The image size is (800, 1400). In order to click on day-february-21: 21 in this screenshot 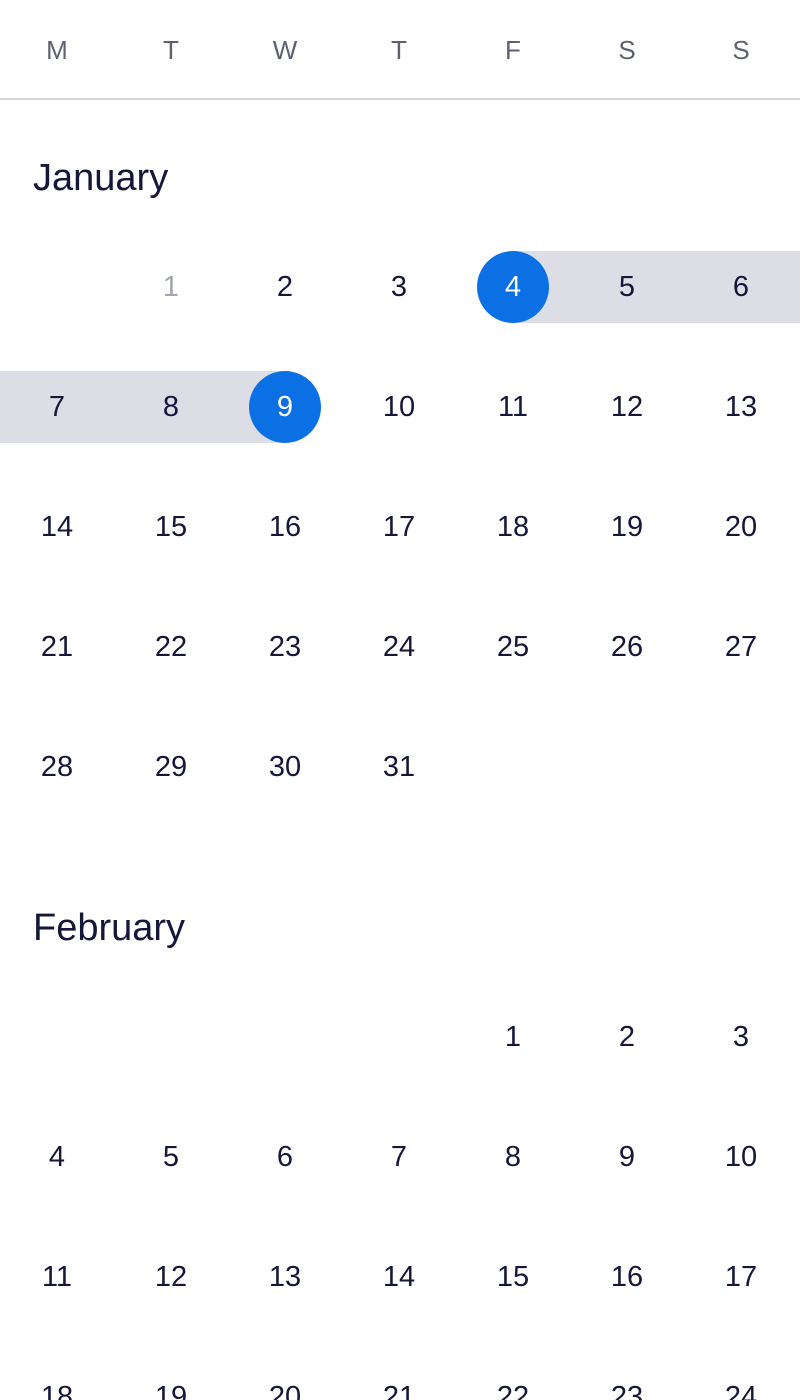, I will do `click(399, 1380)`.